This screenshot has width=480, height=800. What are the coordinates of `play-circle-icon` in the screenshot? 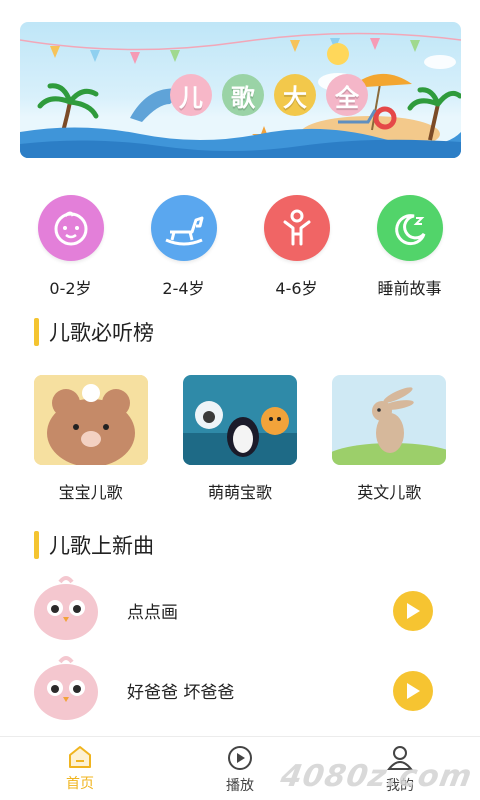 It's located at (240, 758).